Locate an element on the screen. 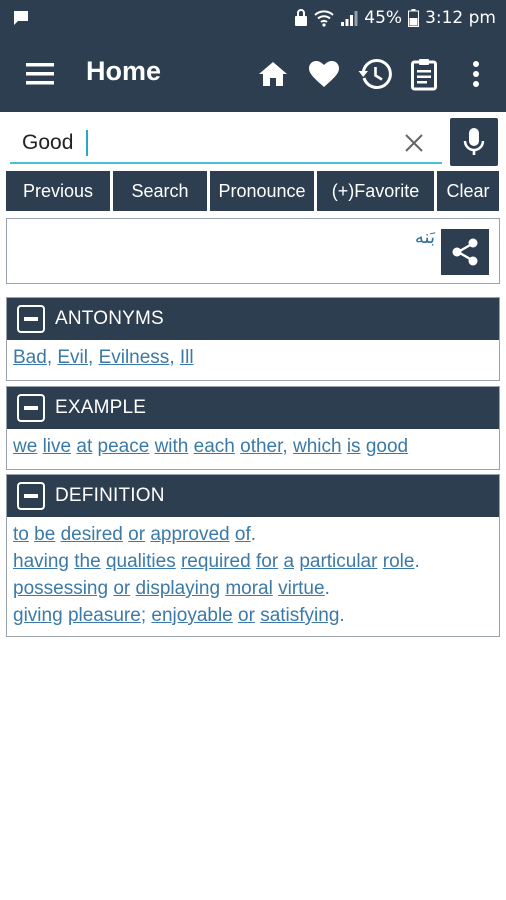  translation-box: بَنه is located at coordinates (253, 251).